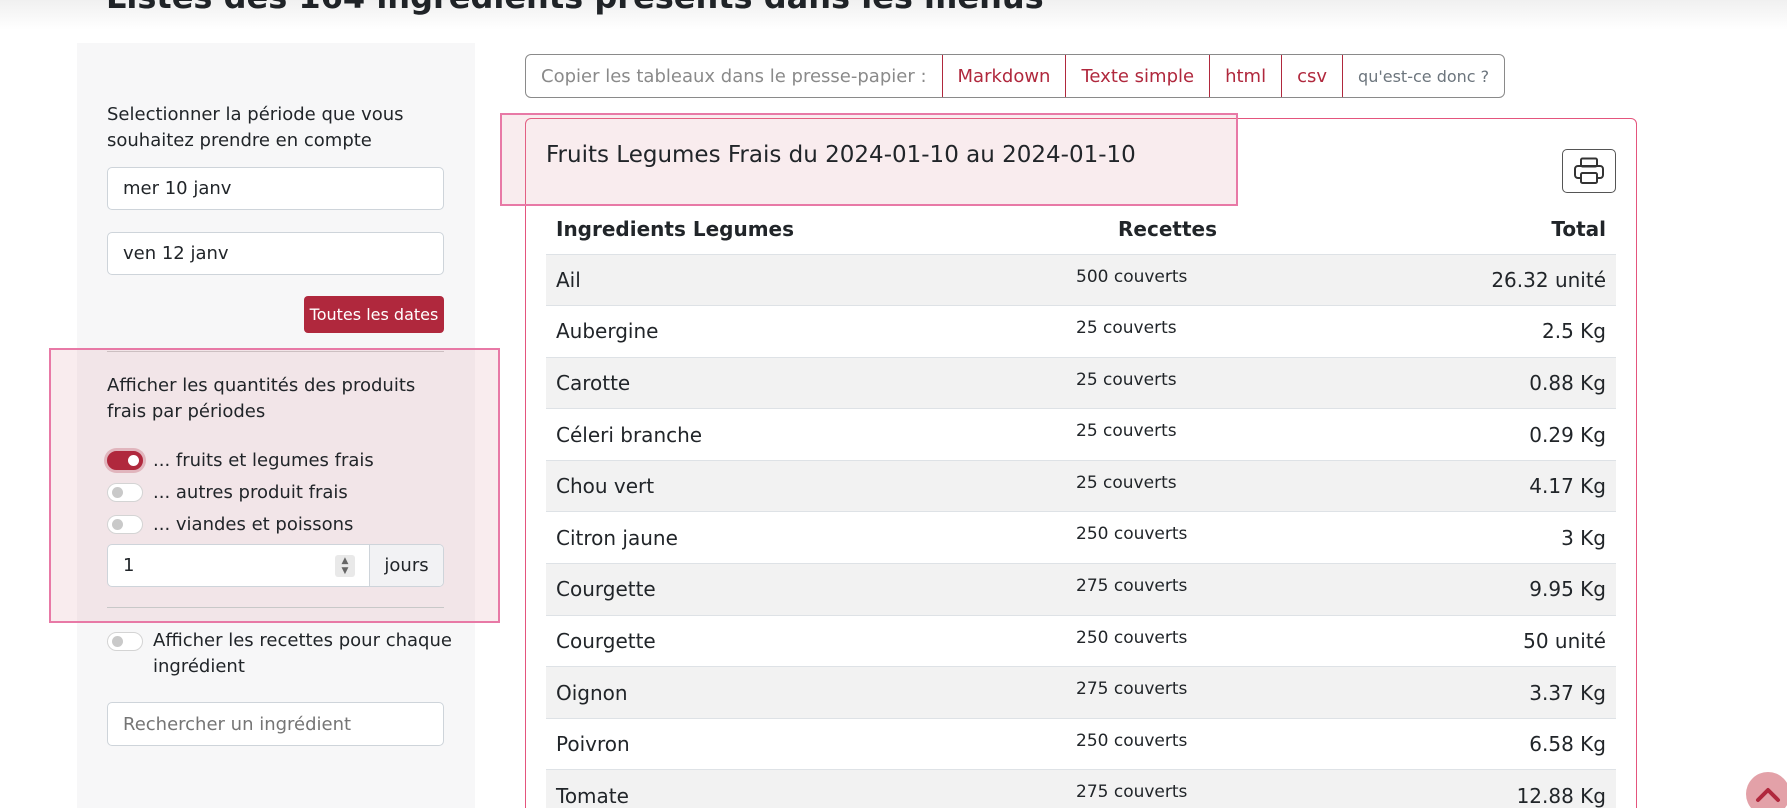  What do you see at coordinates (1003, 76) in the screenshot?
I see `copy-markdown-button: Markdown` at bounding box center [1003, 76].